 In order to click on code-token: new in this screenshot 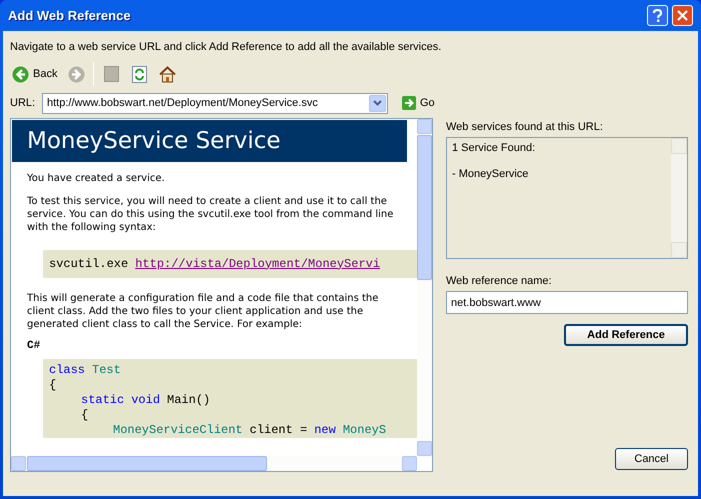, I will do `click(325, 430)`.